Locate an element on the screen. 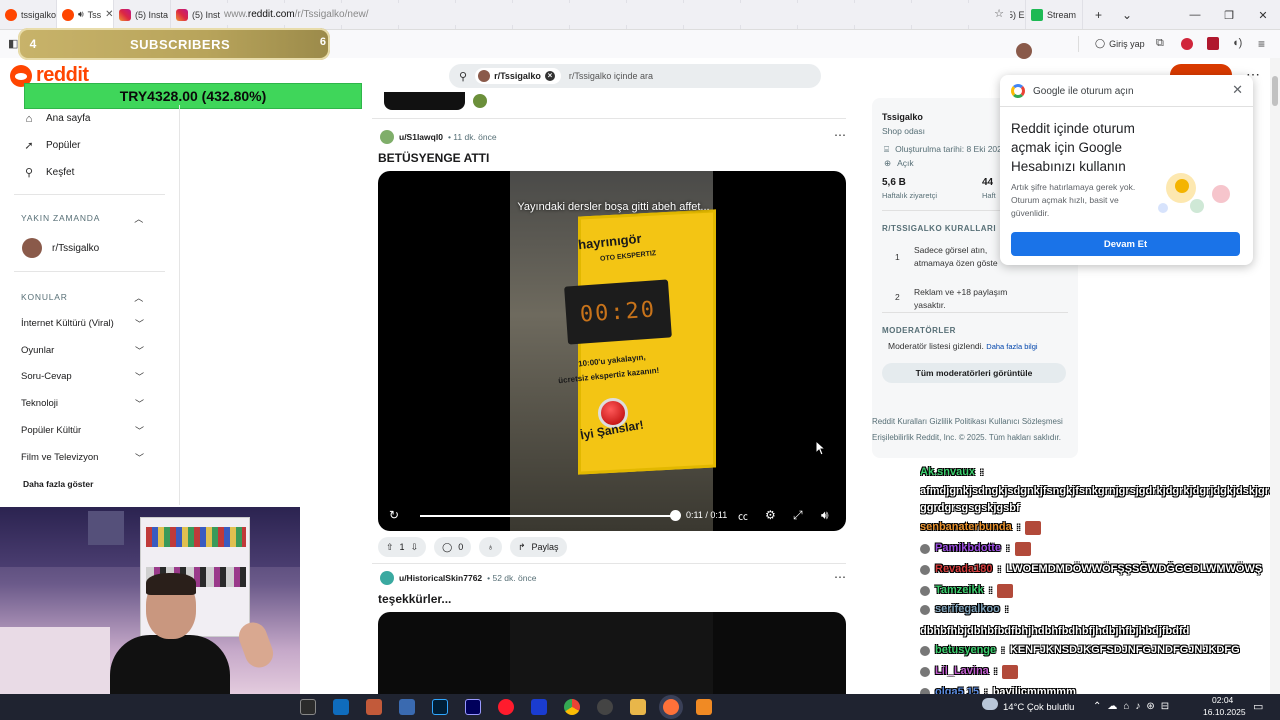 The image size is (1280, 720). continue-button: Devam Et is located at coordinates (1125, 244).